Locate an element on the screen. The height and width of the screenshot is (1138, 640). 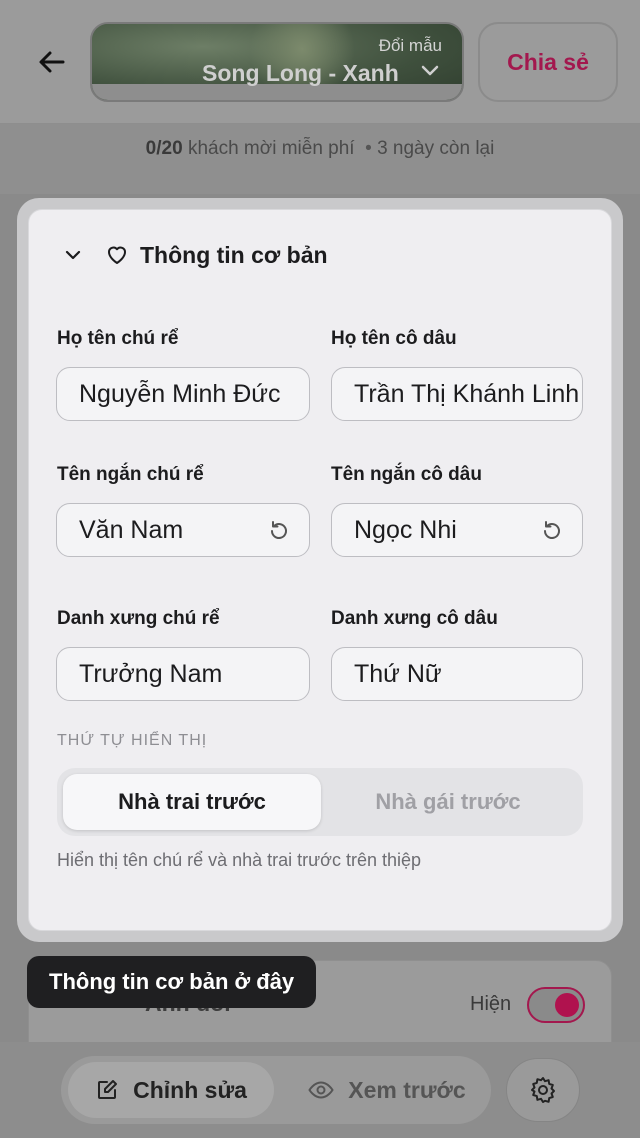
display-order-segmented-control: Nhà trai trước Nhà gái trước is located at coordinates (320, 802).